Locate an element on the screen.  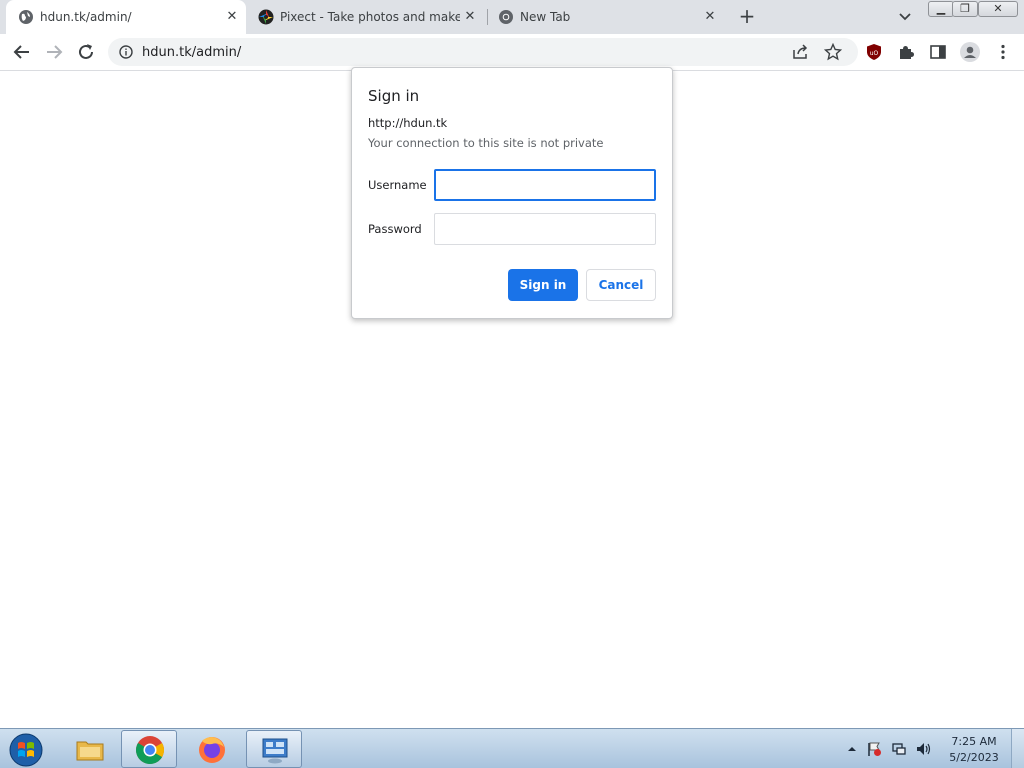
taskbar-control-panel is located at coordinates (274, 749).